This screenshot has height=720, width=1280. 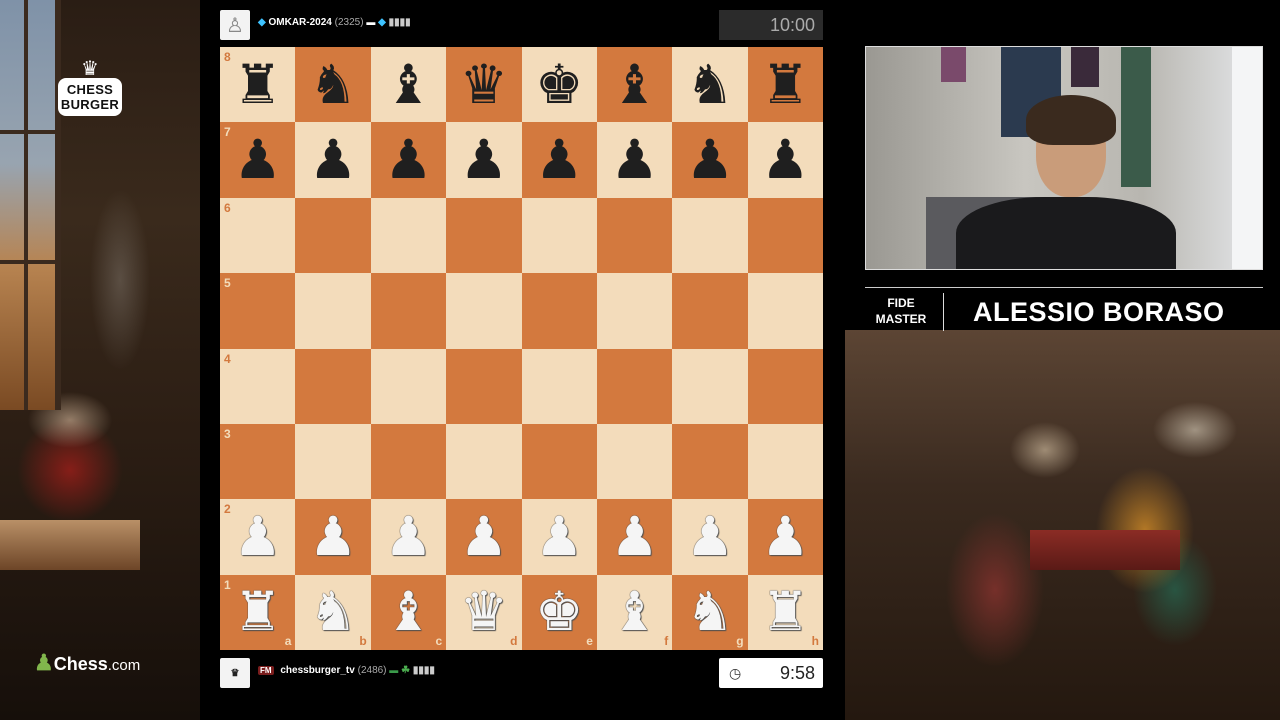 What do you see at coordinates (785, 311) in the screenshot?
I see `square-h5` at bounding box center [785, 311].